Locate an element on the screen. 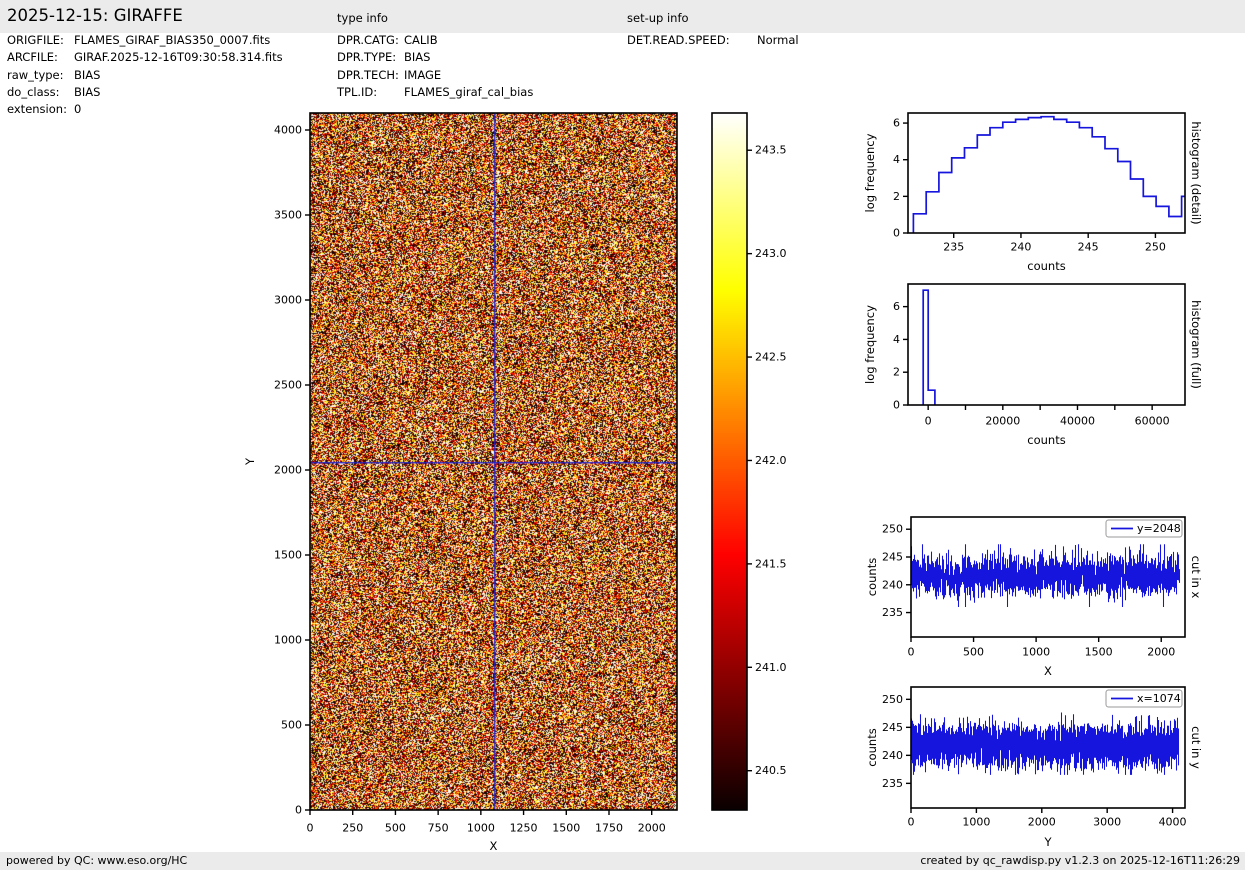  info-label: DET.READ.SPEED: is located at coordinates (678, 40).